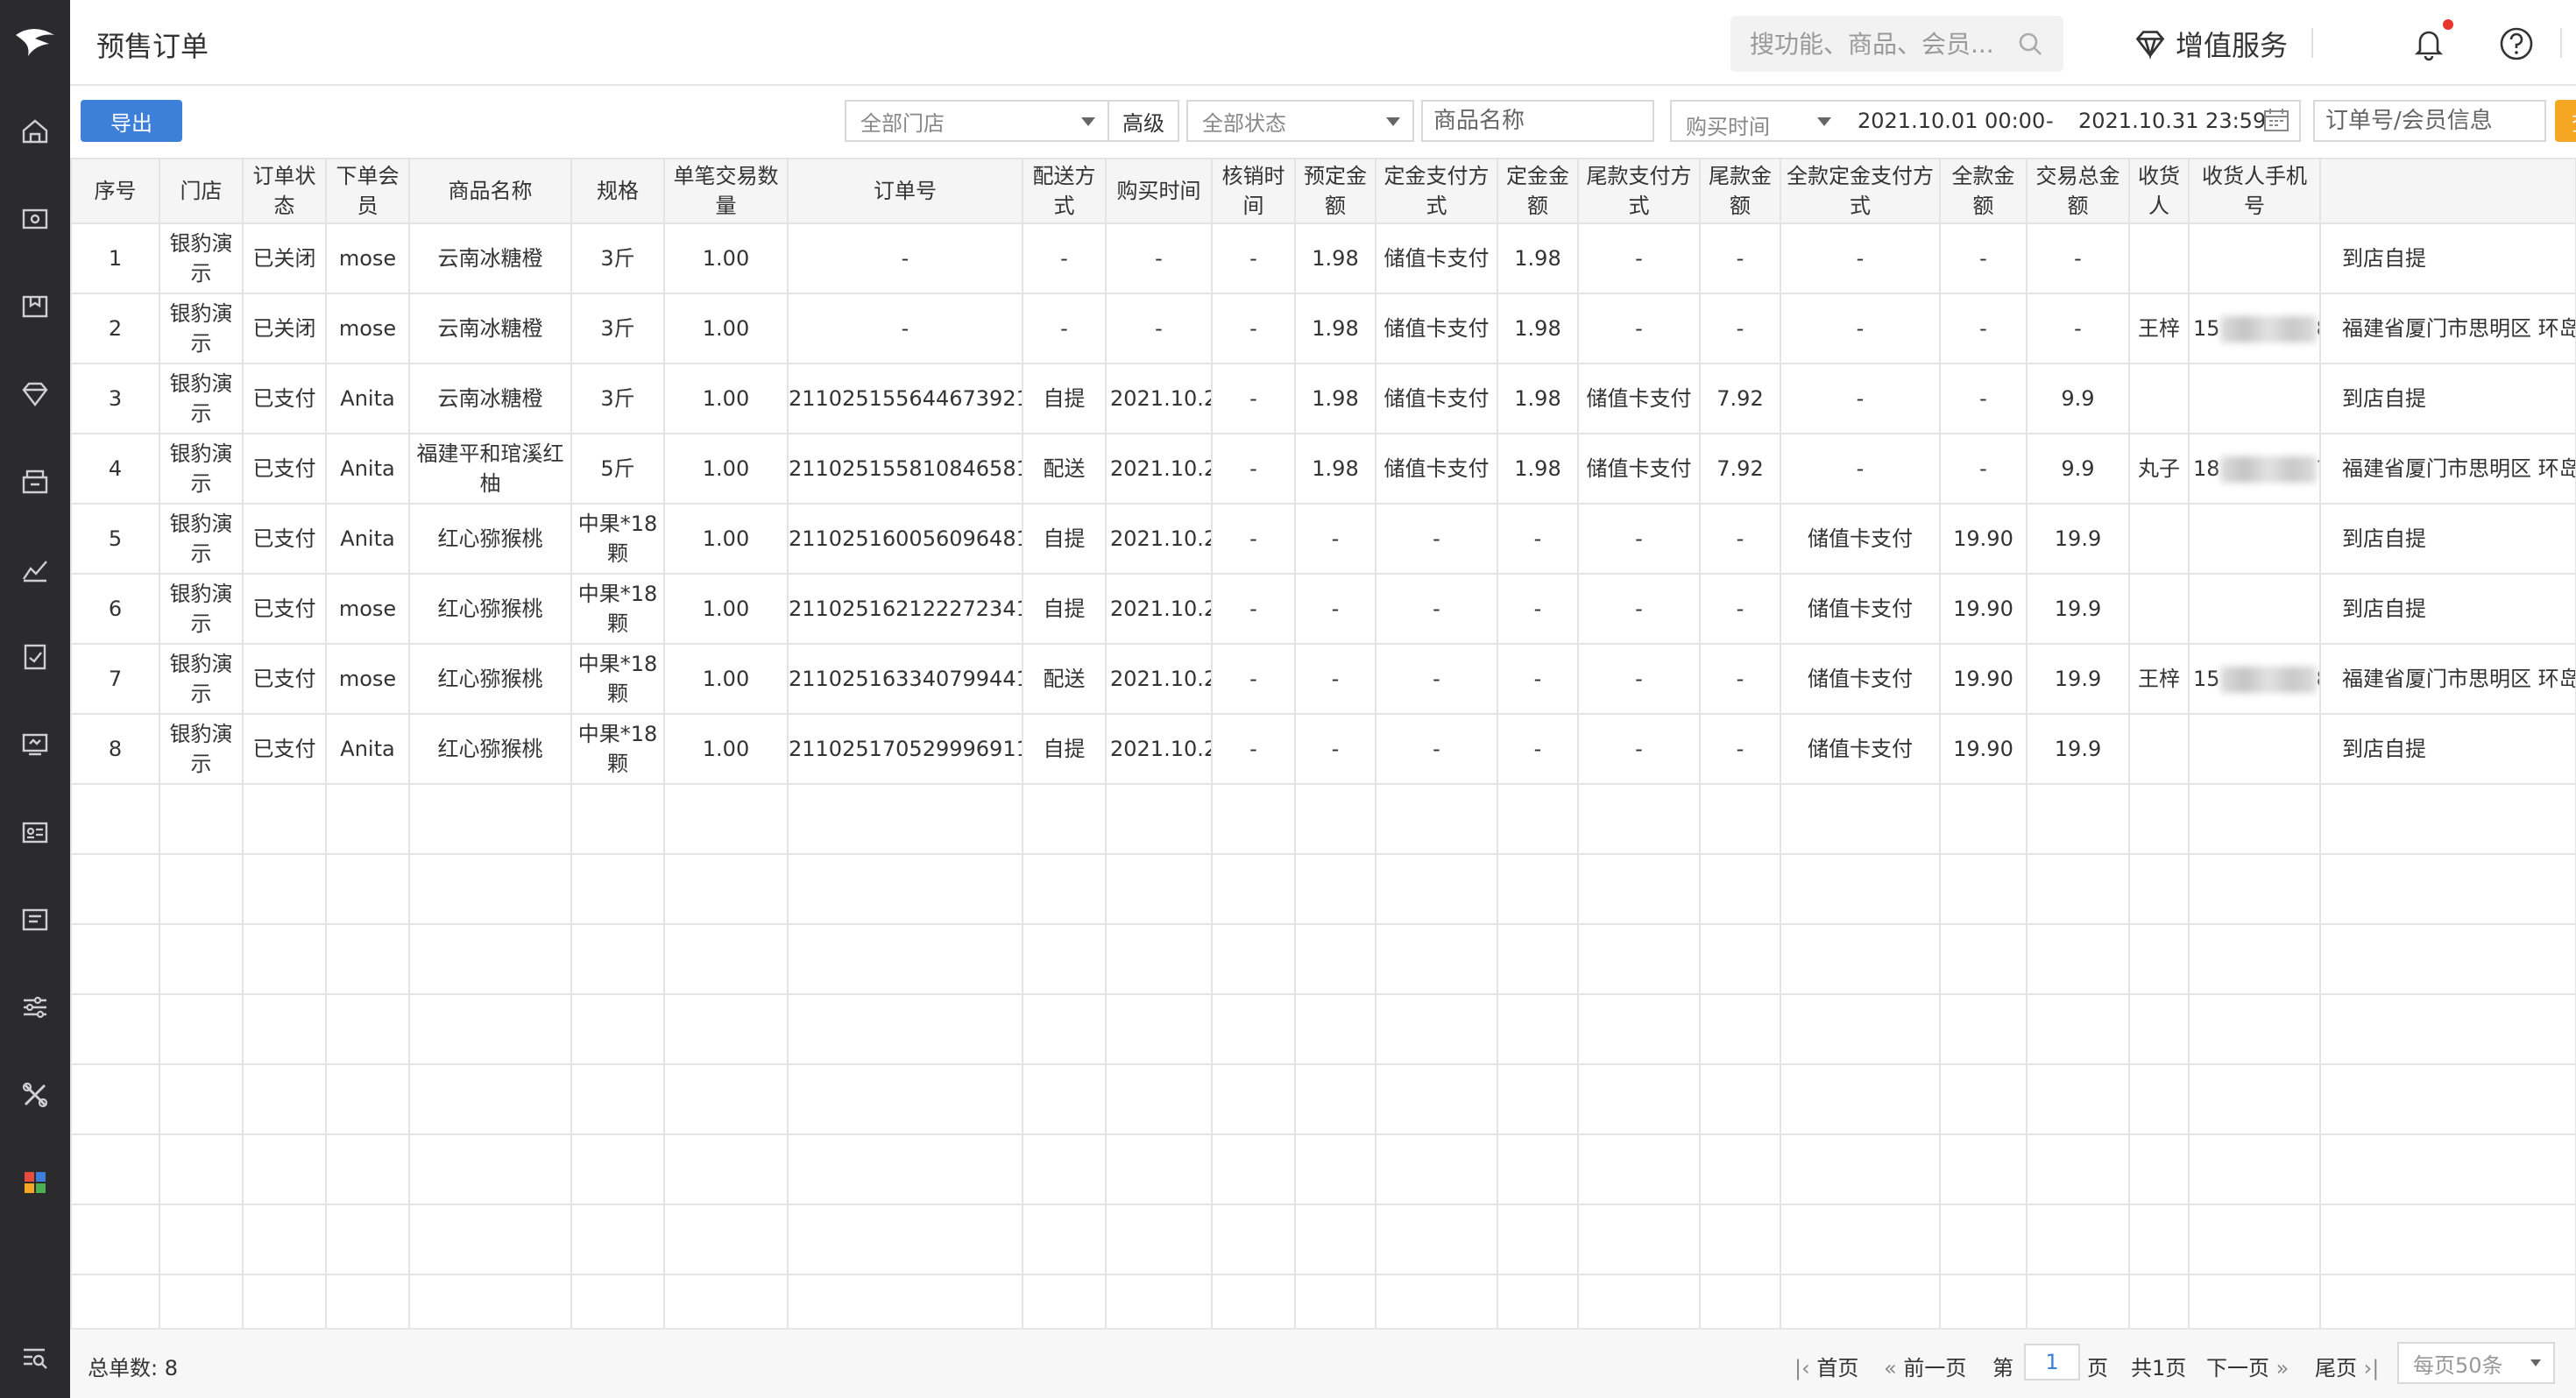 This screenshot has height=1398, width=2576. What do you see at coordinates (617, 191) in the screenshot?
I see `col-header: 规格` at bounding box center [617, 191].